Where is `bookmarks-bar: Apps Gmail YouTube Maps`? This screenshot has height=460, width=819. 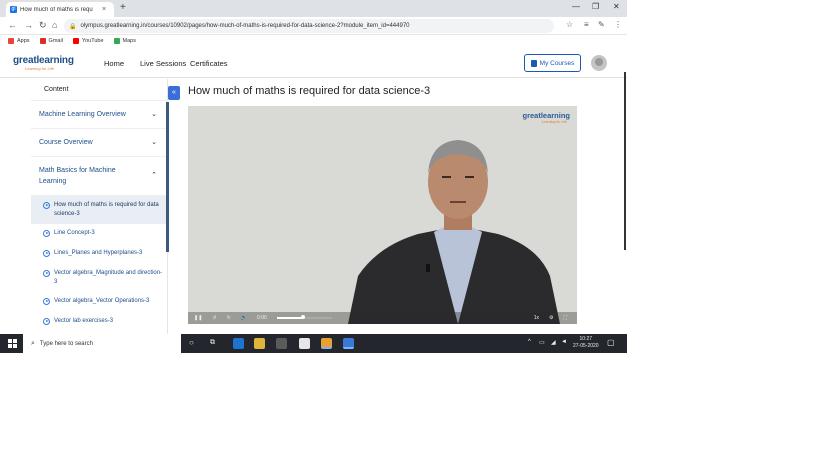
bookmarks-bar: Apps Gmail YouTube Maps is located at coordinates (313, 41).